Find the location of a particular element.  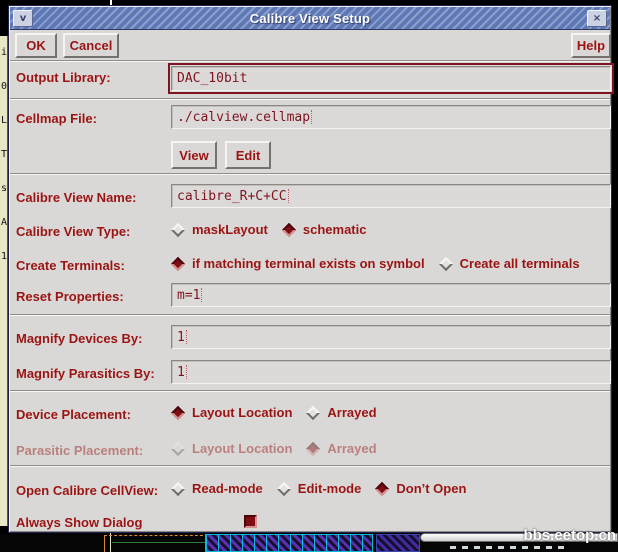

radio-label: schematic is located at coordinates (334, 229).